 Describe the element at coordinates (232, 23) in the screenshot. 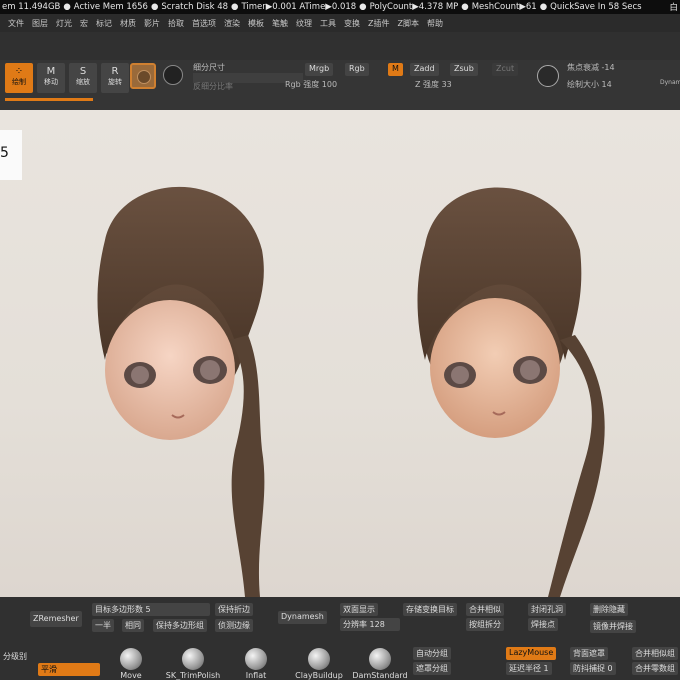

I see `menu-item-9: 渲染` at that location.